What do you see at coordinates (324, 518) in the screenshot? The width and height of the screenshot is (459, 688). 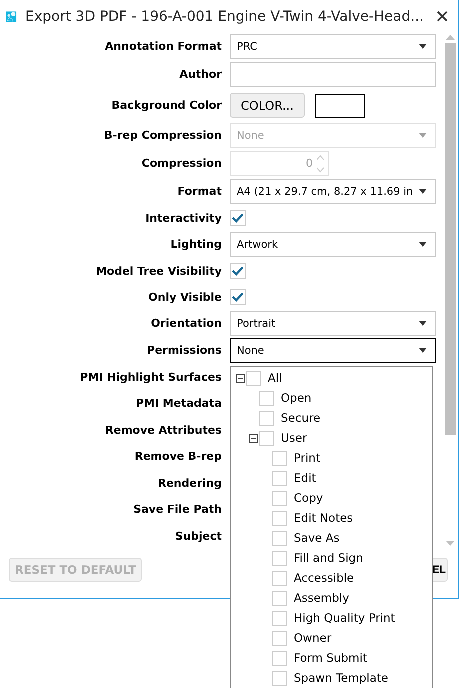 I see `tree-item: Edit Notes` at bounding box center [324, 518].